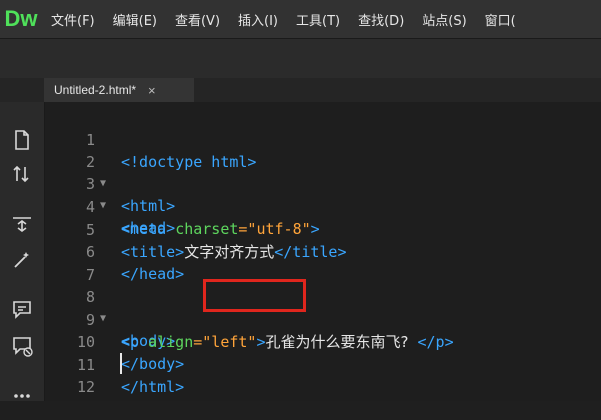  I want to click on more-icon, so click(22, 396).